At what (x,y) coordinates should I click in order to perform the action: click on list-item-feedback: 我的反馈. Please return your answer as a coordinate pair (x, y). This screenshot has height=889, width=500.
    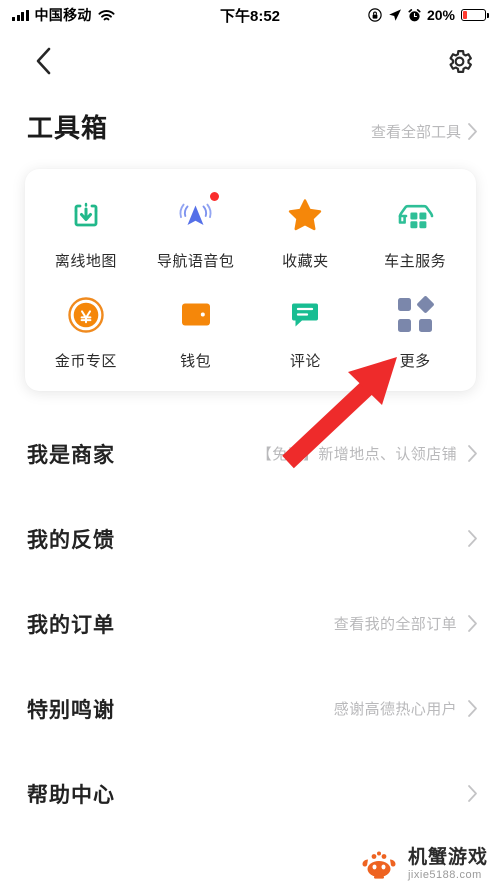
    Looking at the image, I should click on (250, 538).